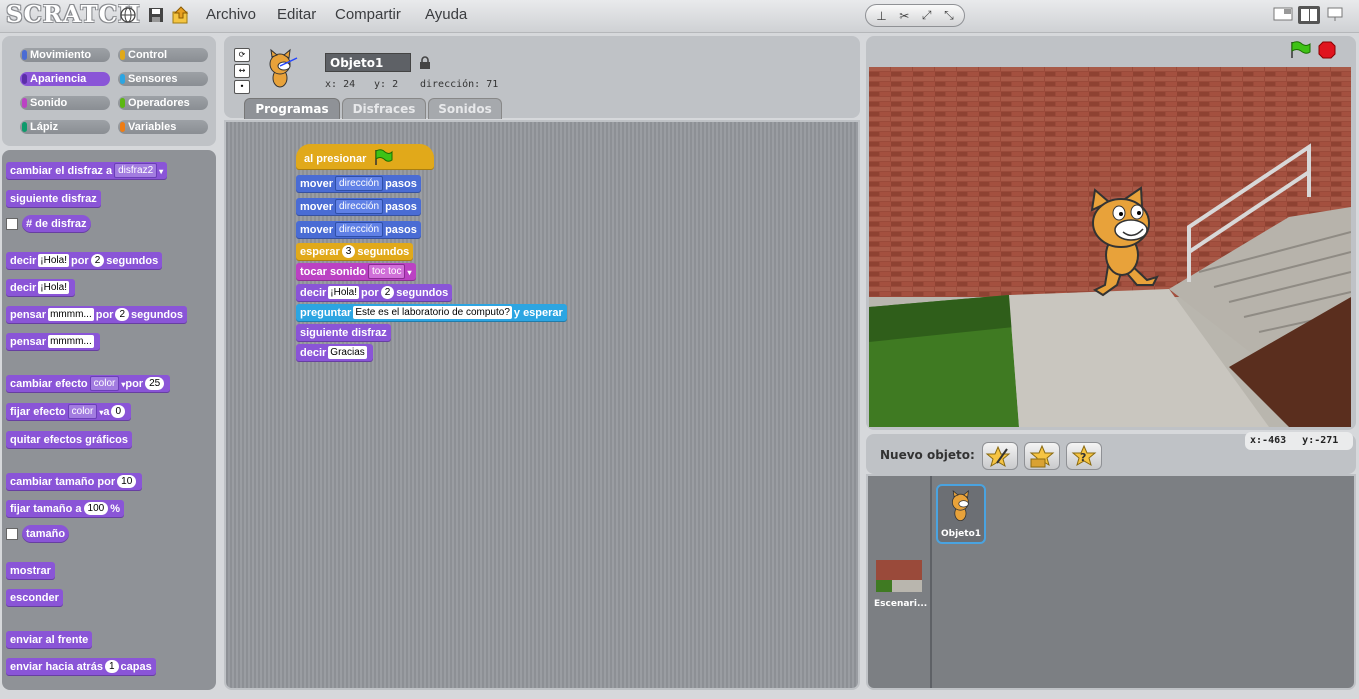 The height and width of the screenshot is (699, 1359). I want to click on scissors-icon: ✂, so click(904, 16).